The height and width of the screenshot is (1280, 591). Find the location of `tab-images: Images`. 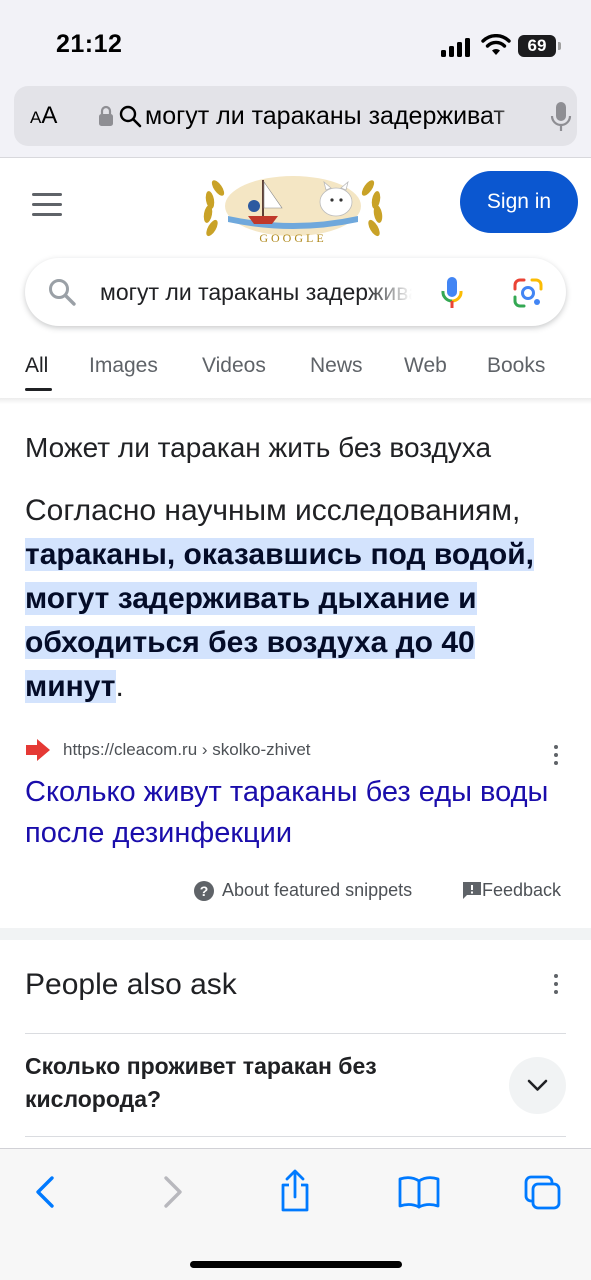

tab-images: Images is located at coordinates (123, 366).